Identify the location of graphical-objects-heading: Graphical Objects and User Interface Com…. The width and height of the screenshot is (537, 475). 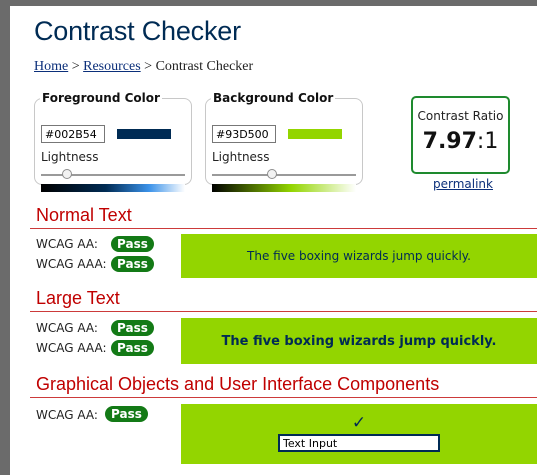
(238, 384).